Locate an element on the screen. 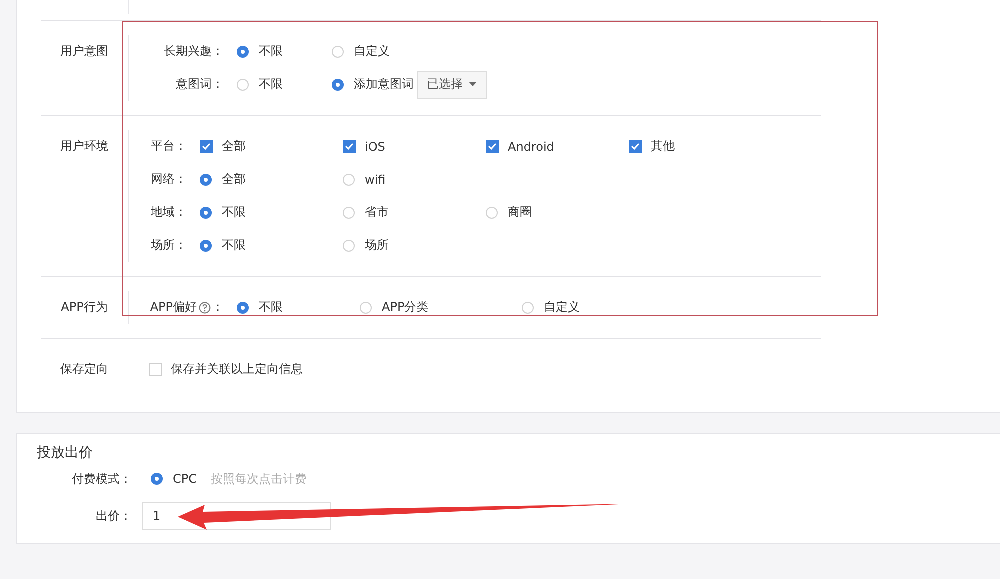 The width and height of the screenshot is (1000, 579). field-label: 网络： is located at coordinates (169, 179).